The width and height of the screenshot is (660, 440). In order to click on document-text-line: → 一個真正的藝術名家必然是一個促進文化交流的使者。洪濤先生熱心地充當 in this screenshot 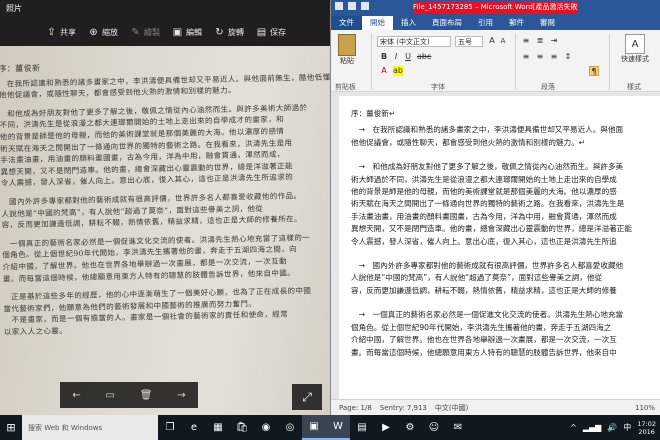, I will do `click(487, 315)`.